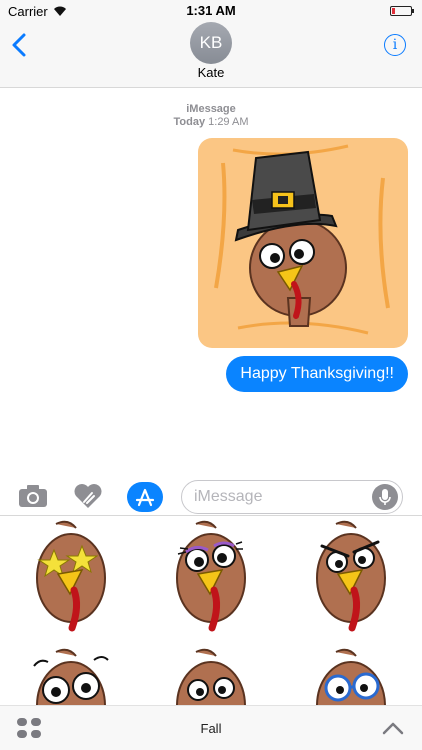 The image size is (422, 750). Describe the element at coordinates (395, 45) in the screenshot. I see `info-icon: i` at that location.